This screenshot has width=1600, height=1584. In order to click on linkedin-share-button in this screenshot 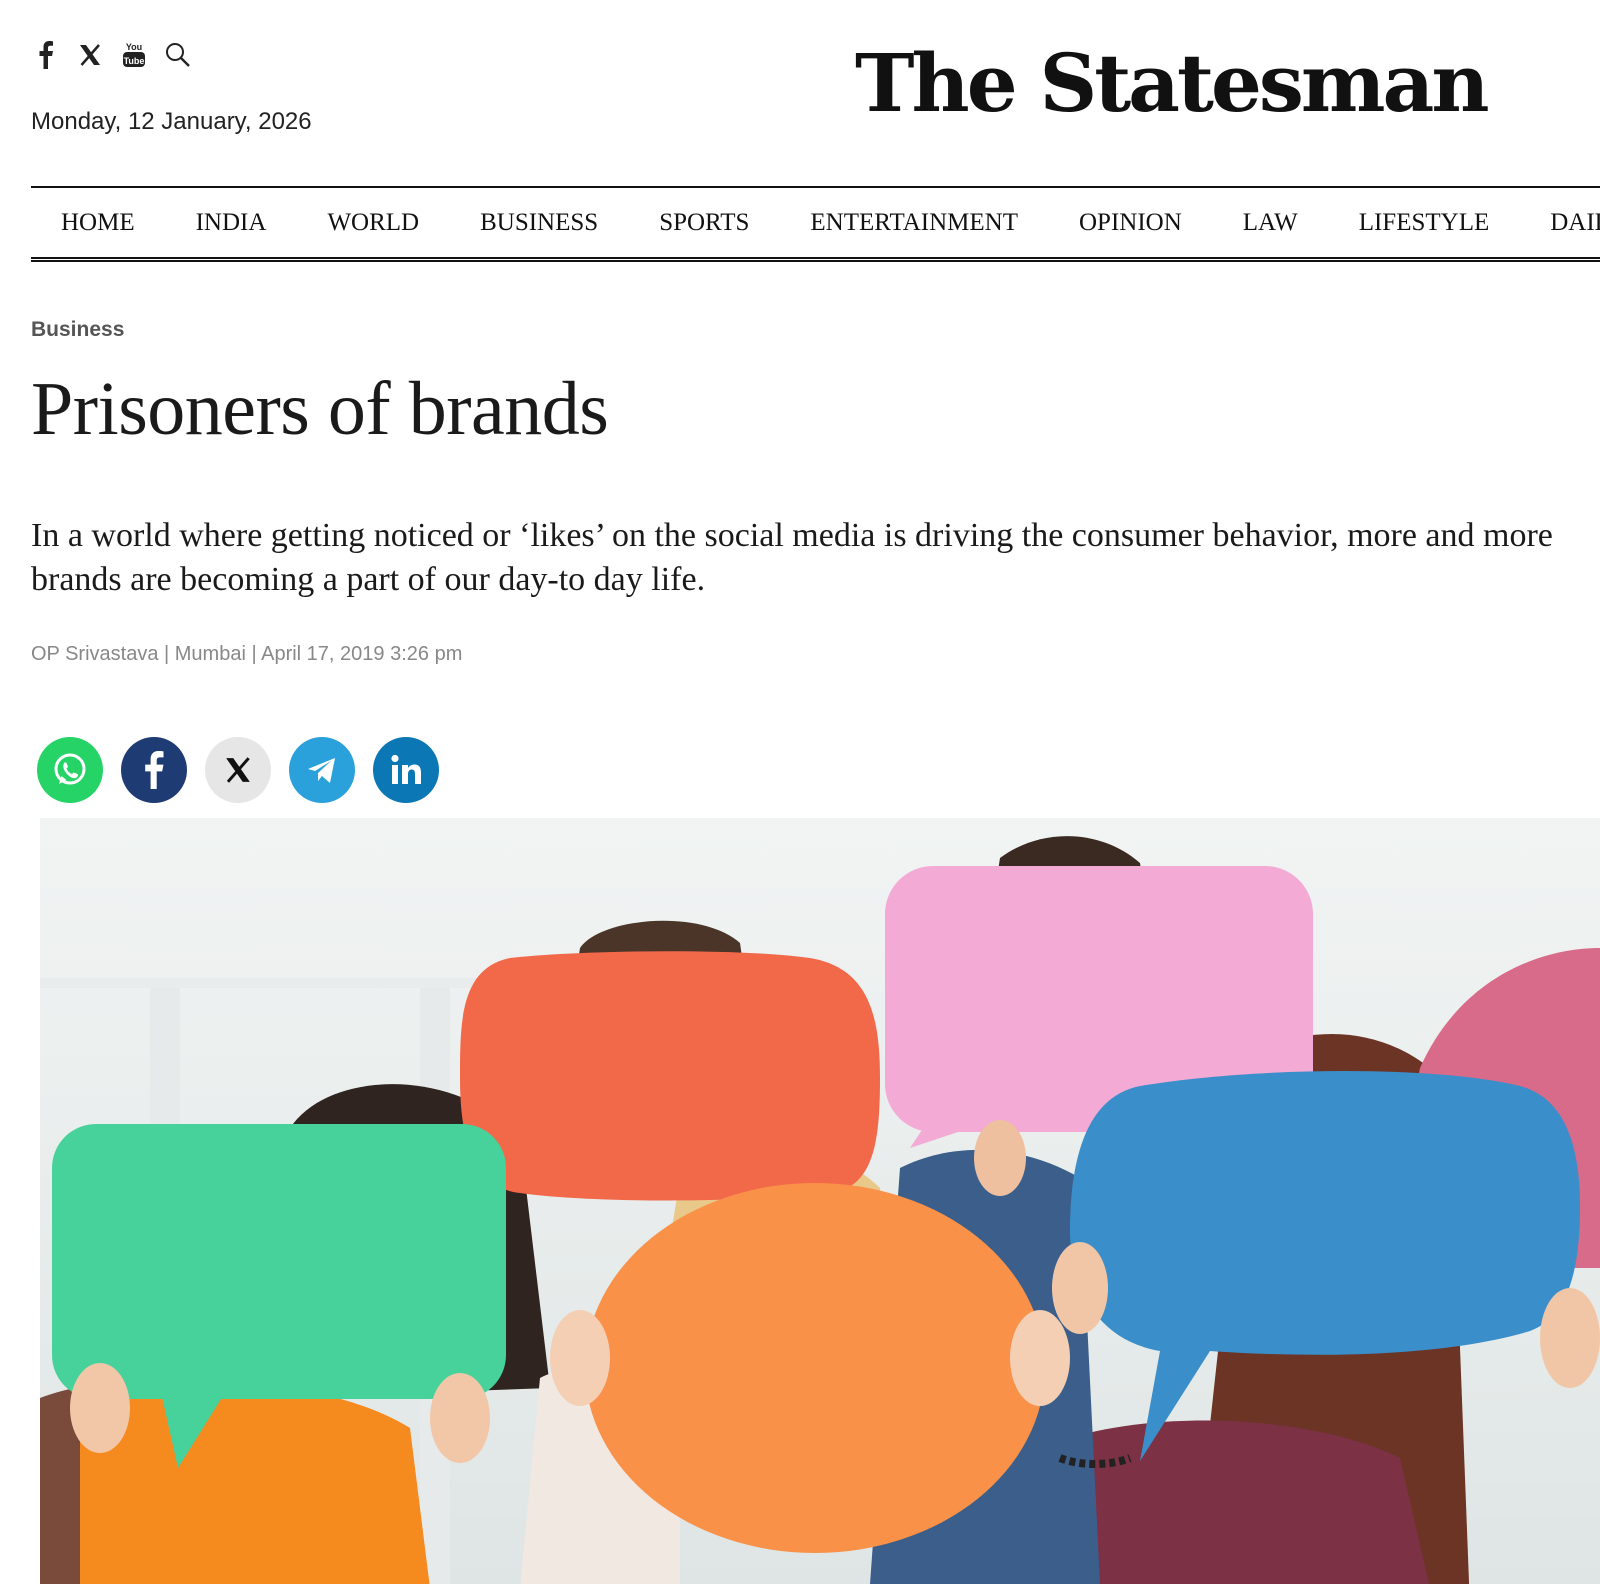, I will do `click(406, 770)`.